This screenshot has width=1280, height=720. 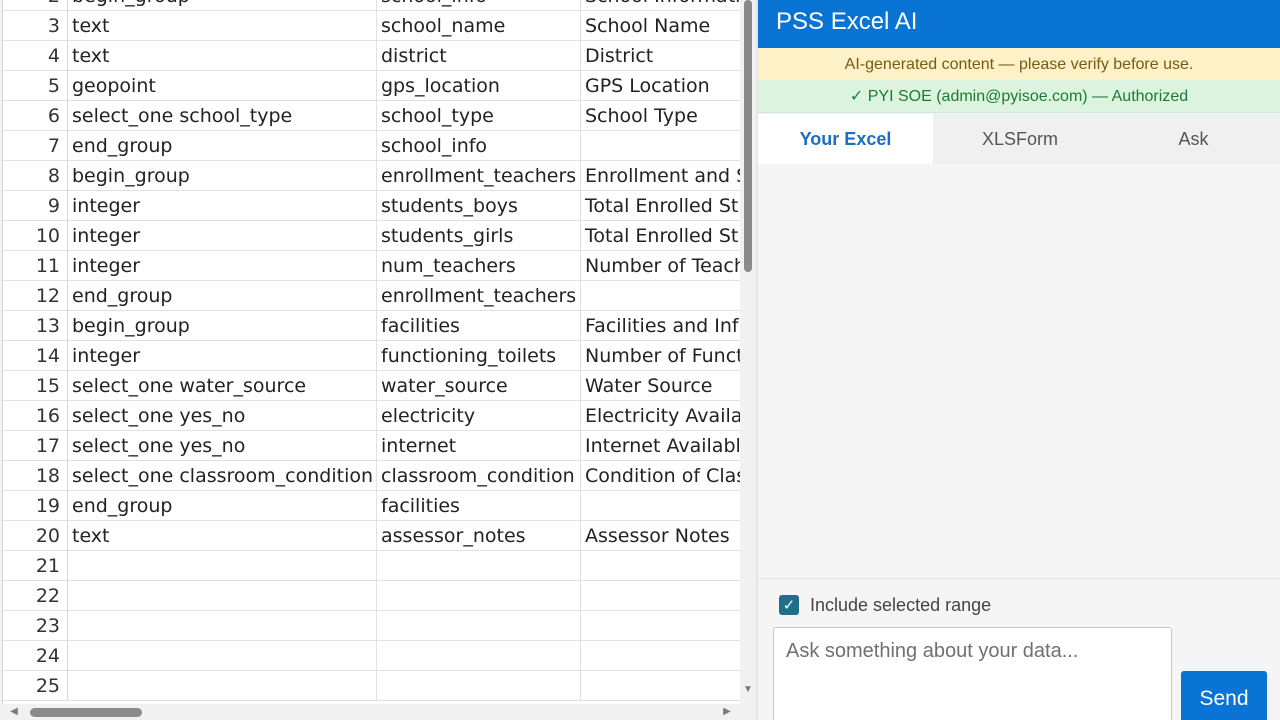 What do you see at coordinates (35, 5) in the screenshot?
I see `row-header: 2` at bounding box center [35, 5].